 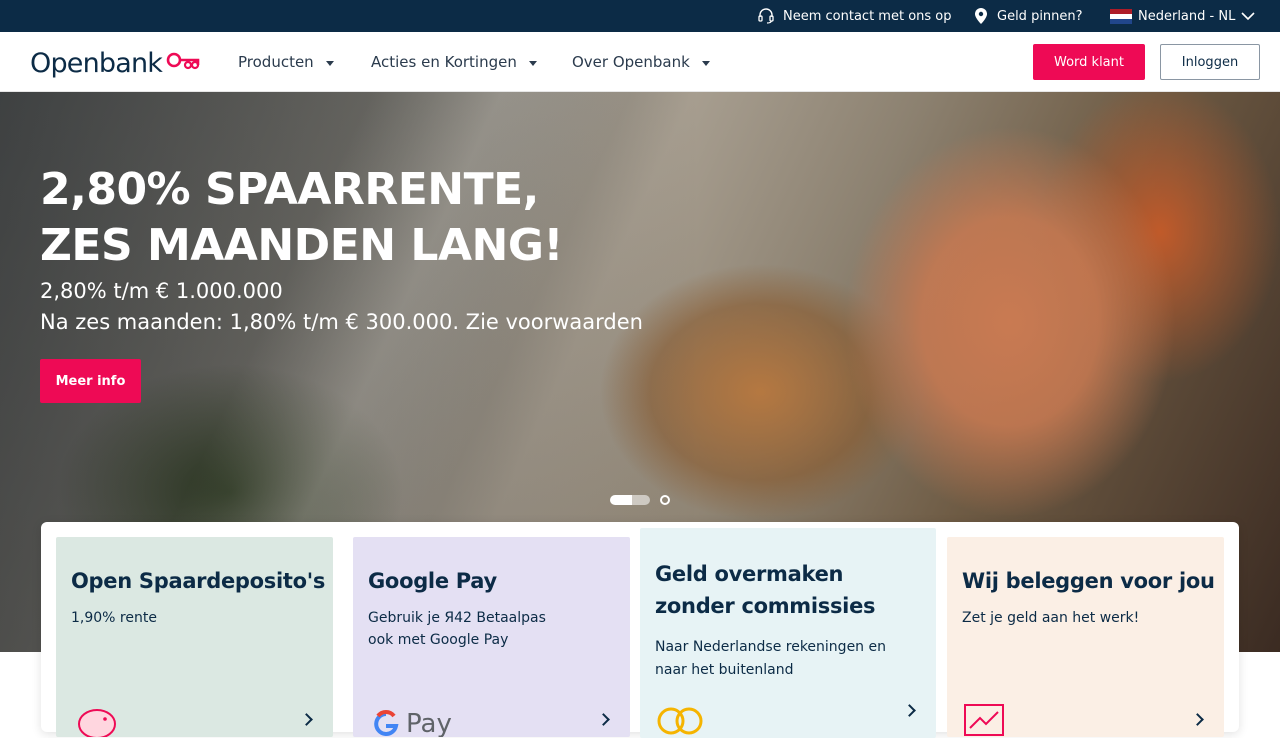 What do you see at coordinates (457, 618) in the screenshot?
I see `card-text-line1: Gebruik je Я42 Betaalpas` at bounding box center [457, 618].